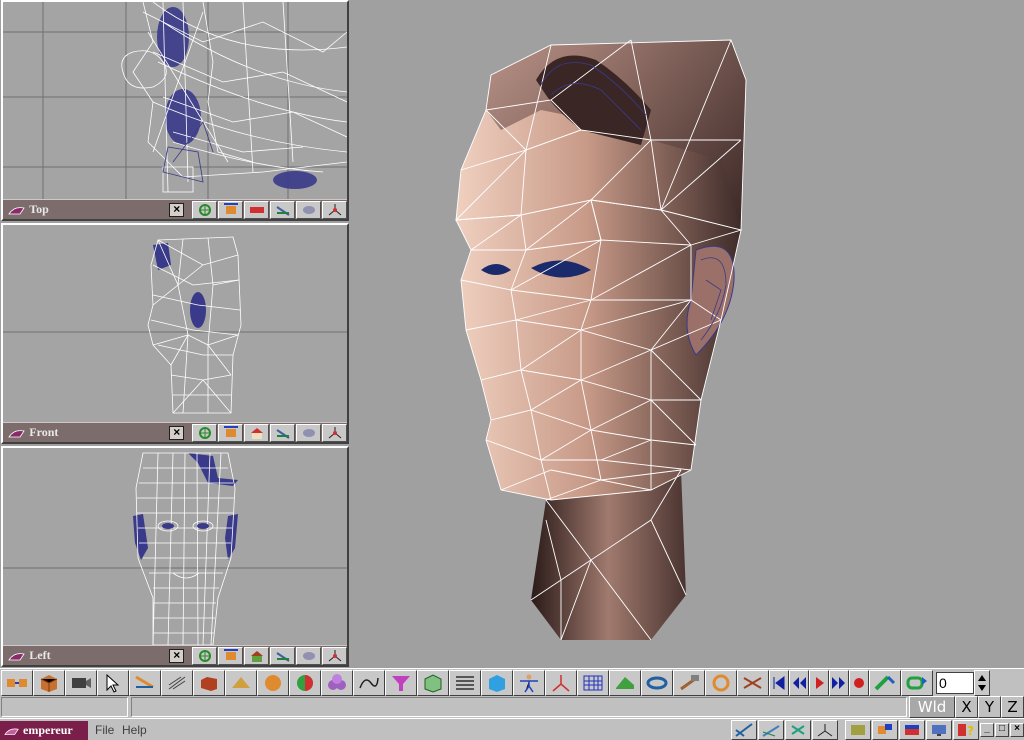 The image size is (1024, 740). I want to click on menu-file: File, so click(104, 730).